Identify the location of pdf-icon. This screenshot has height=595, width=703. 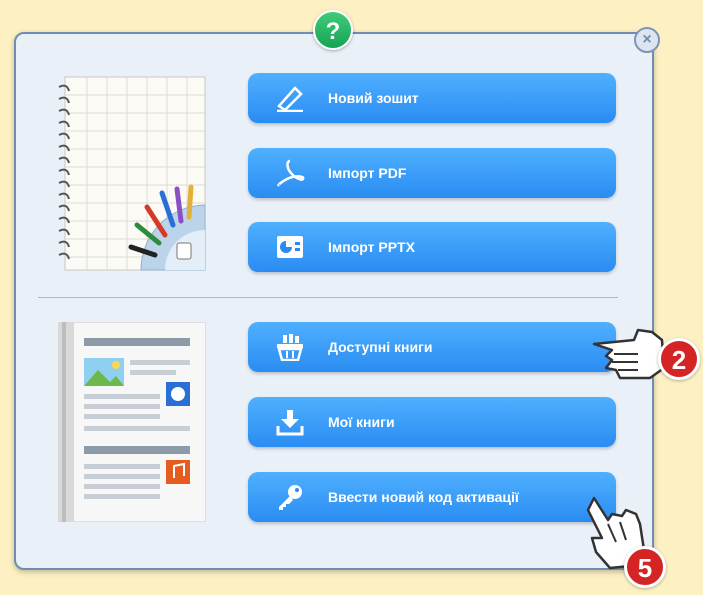
(290, 173).